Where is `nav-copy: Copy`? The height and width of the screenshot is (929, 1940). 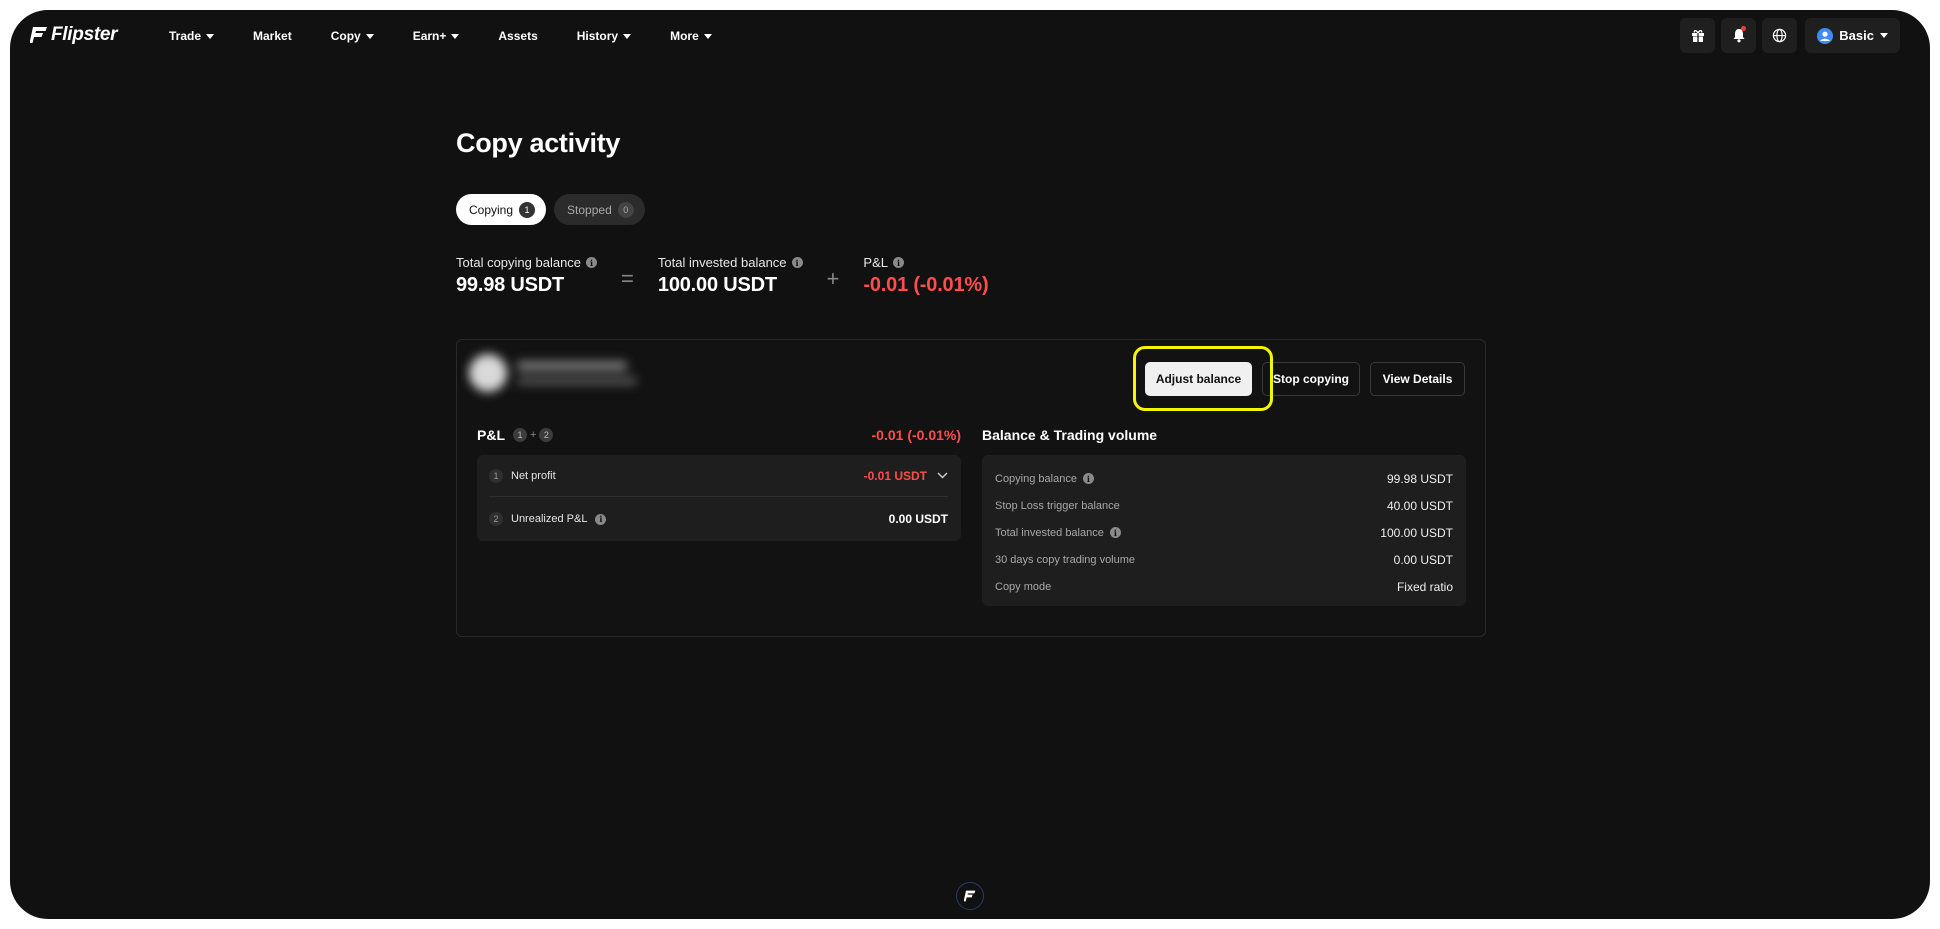
nav-copy: Copy is located at coordinates (352, 36).